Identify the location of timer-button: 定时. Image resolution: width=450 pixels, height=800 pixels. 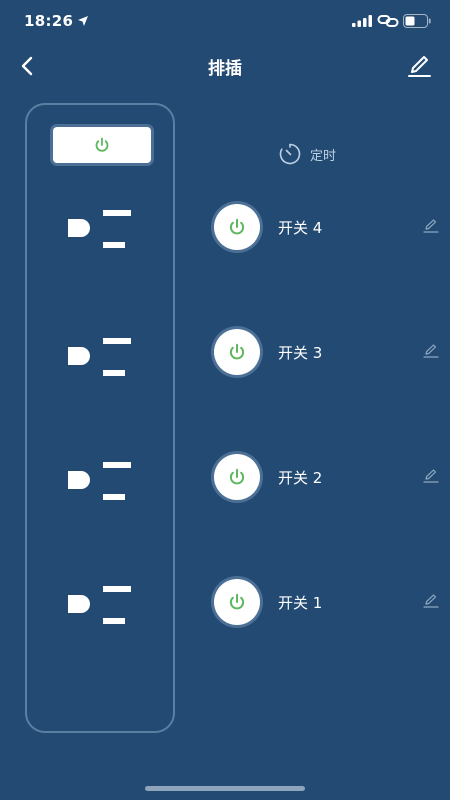
(307, 154).